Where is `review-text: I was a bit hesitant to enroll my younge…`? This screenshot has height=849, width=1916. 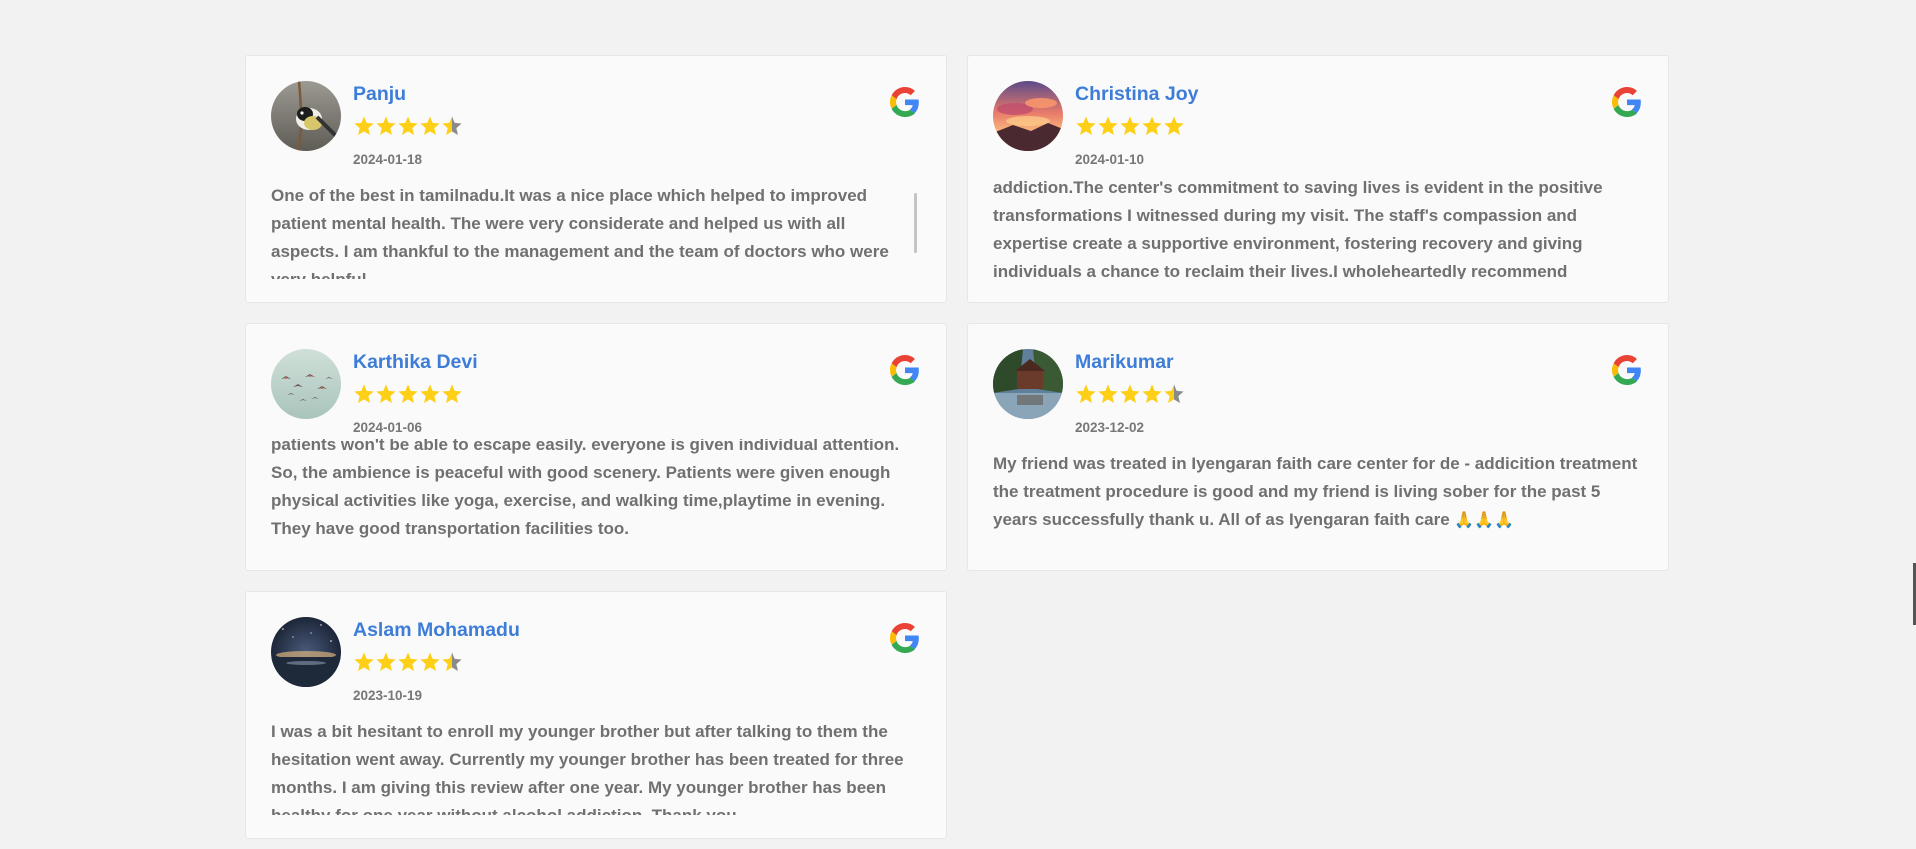
review-text: I was a bit hesitant to enroll my younge… is located at coordinates (587, 768).